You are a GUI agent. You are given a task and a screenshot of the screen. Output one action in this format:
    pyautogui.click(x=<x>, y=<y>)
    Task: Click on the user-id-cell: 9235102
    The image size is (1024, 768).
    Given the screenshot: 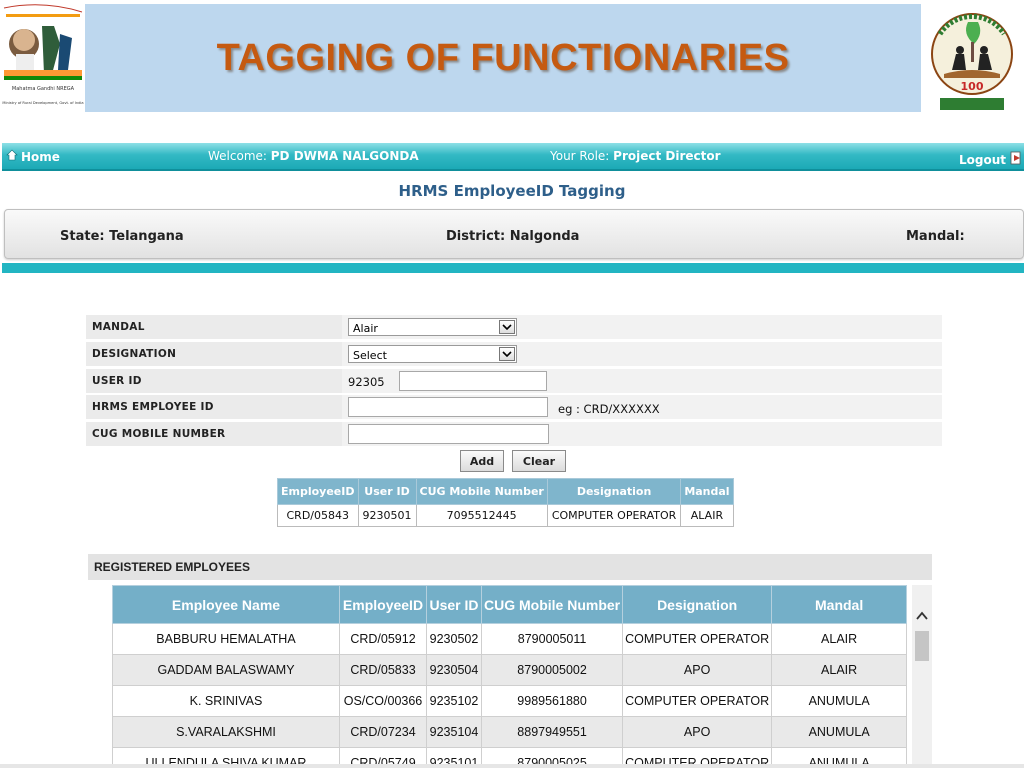 What is the action you would take?
    pyautogui.click(x=454, y=701)
    